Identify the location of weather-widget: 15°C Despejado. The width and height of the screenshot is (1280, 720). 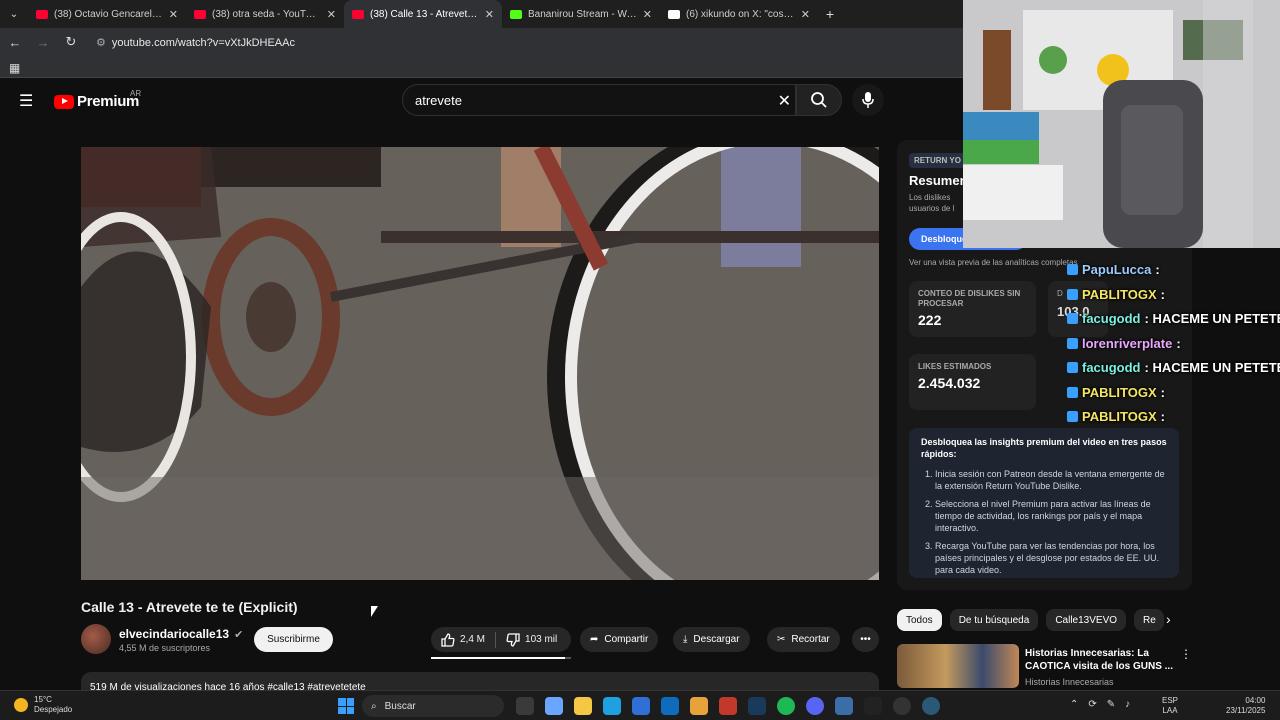
(43, 705).